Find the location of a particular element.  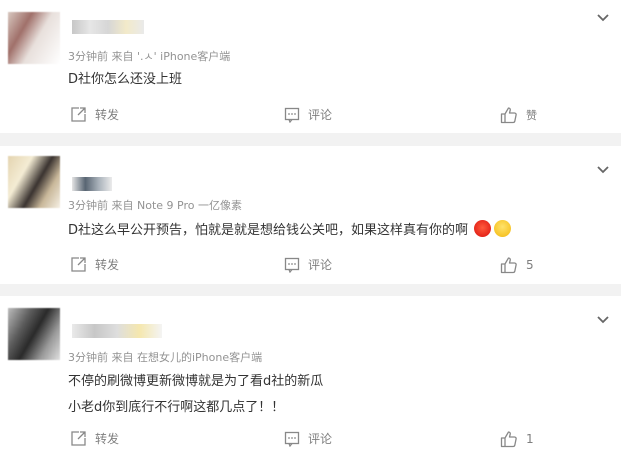

like-button: 1 is located at coordinates (517, 439).